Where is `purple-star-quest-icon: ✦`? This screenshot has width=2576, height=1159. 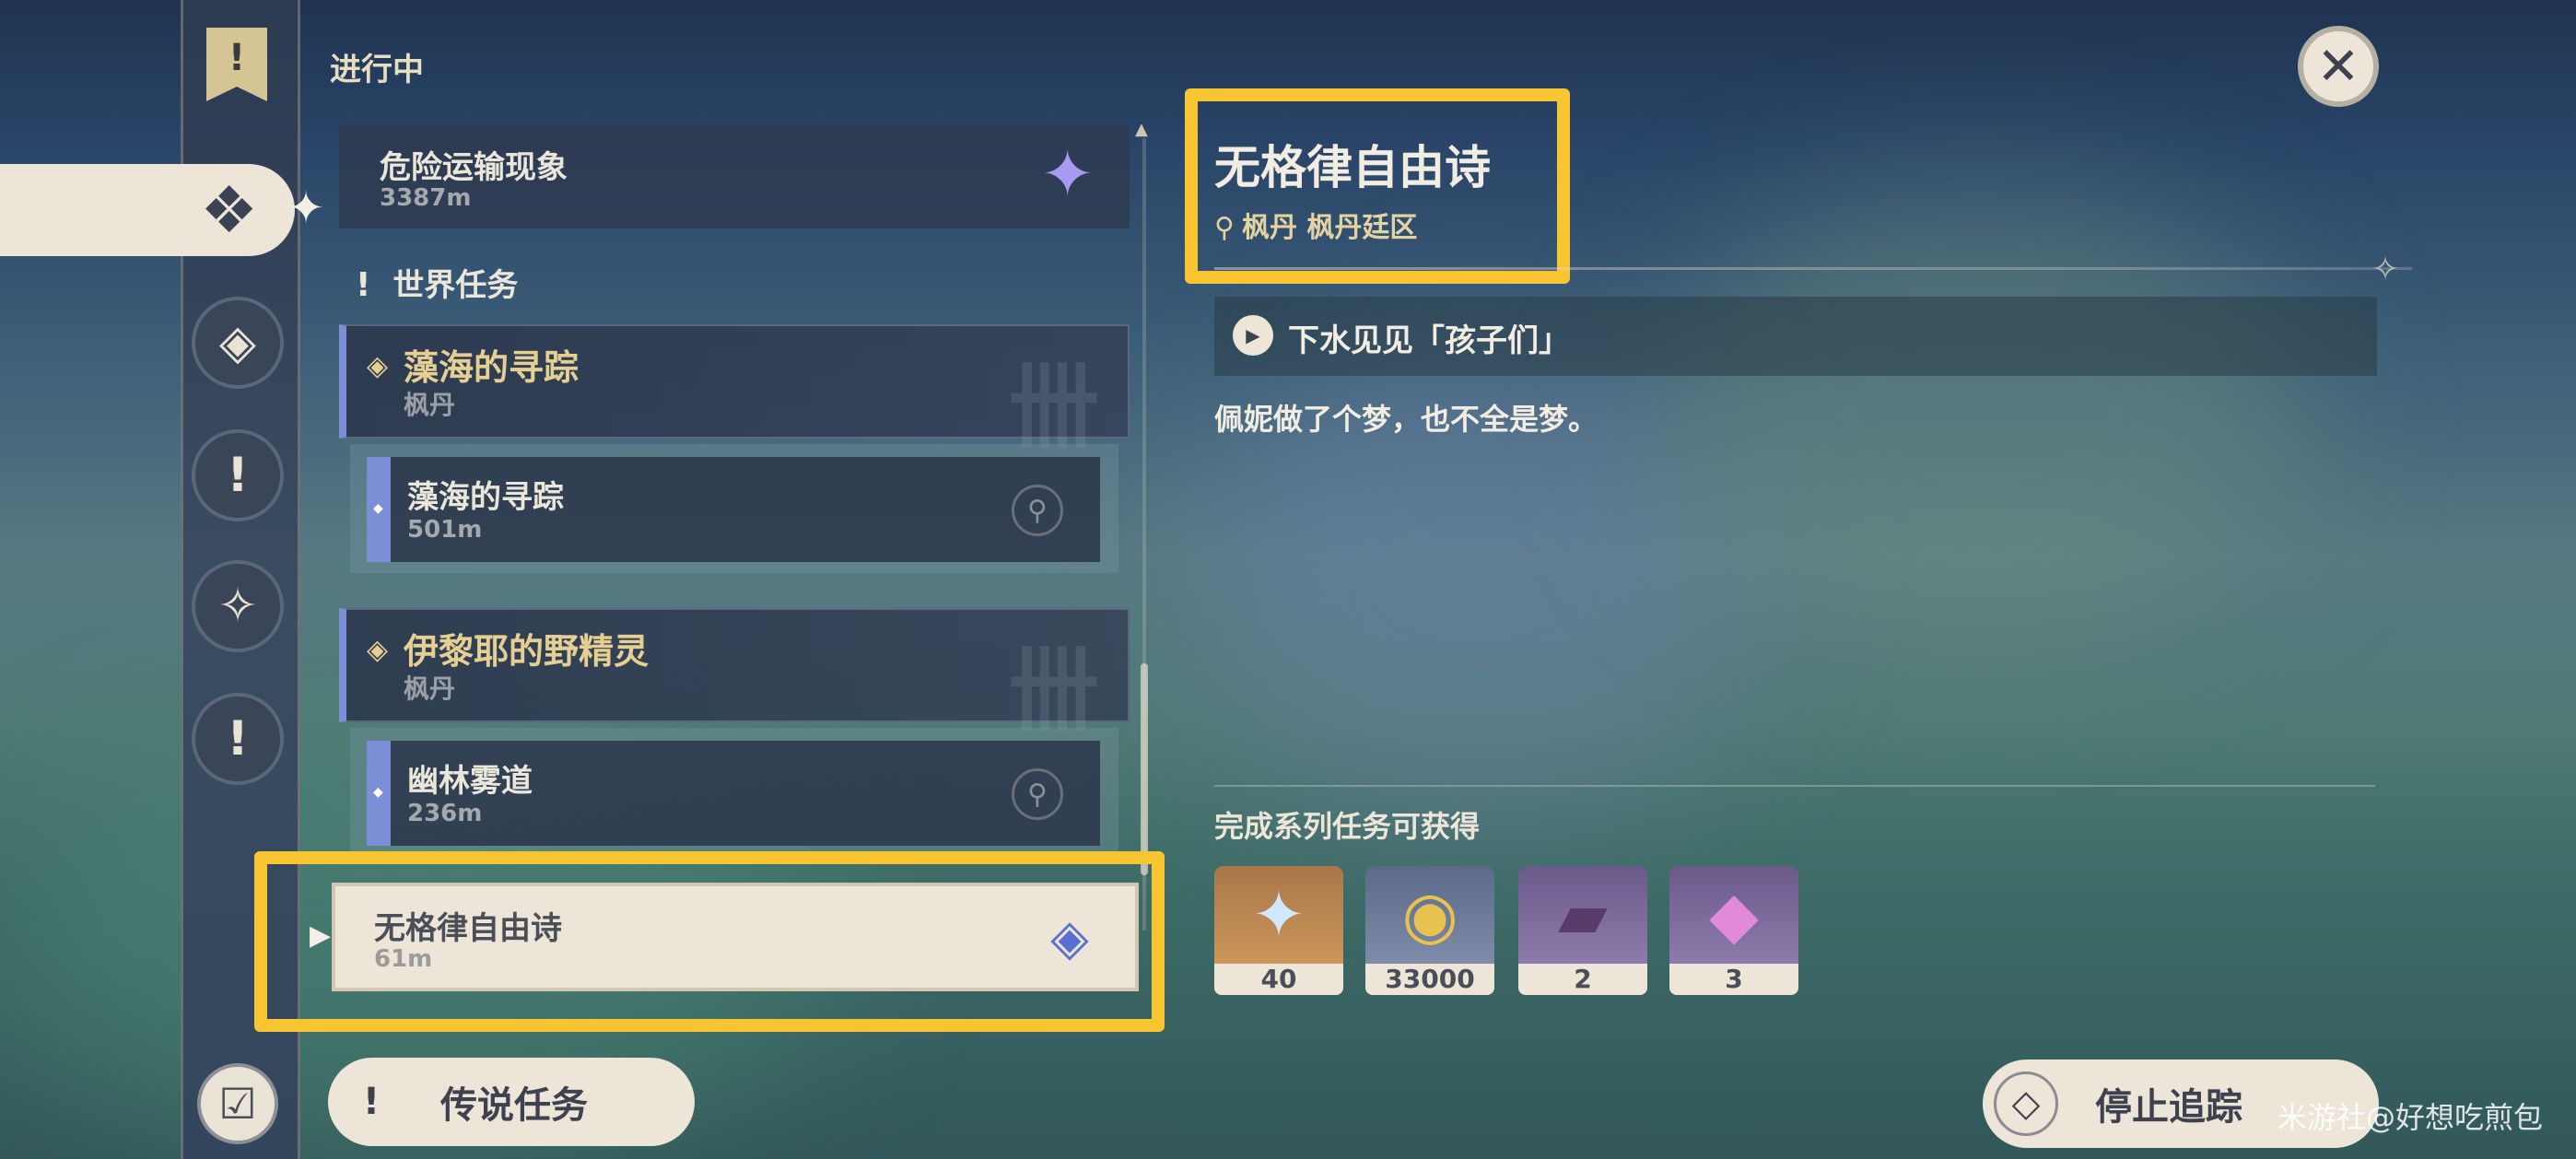 purple-star-quest-icon: ✦ is located at coordinates (1067, 174).